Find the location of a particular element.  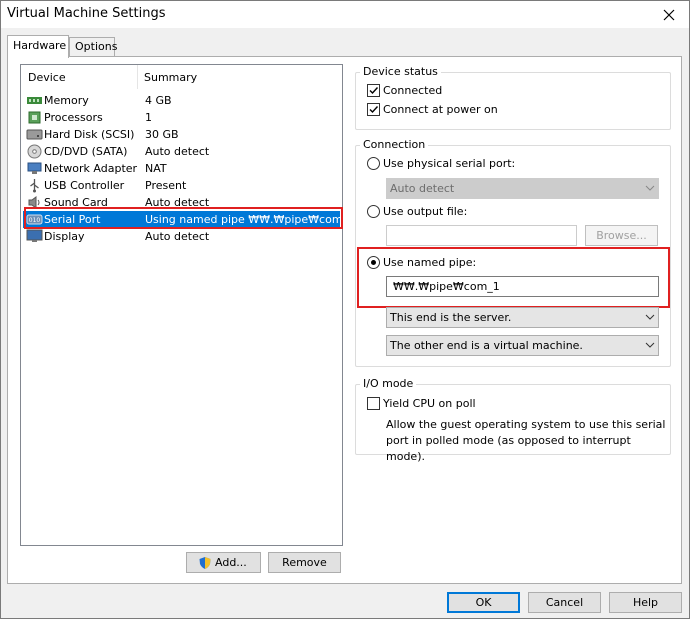

radio-selected-dot is located at coordinates (373, 262).